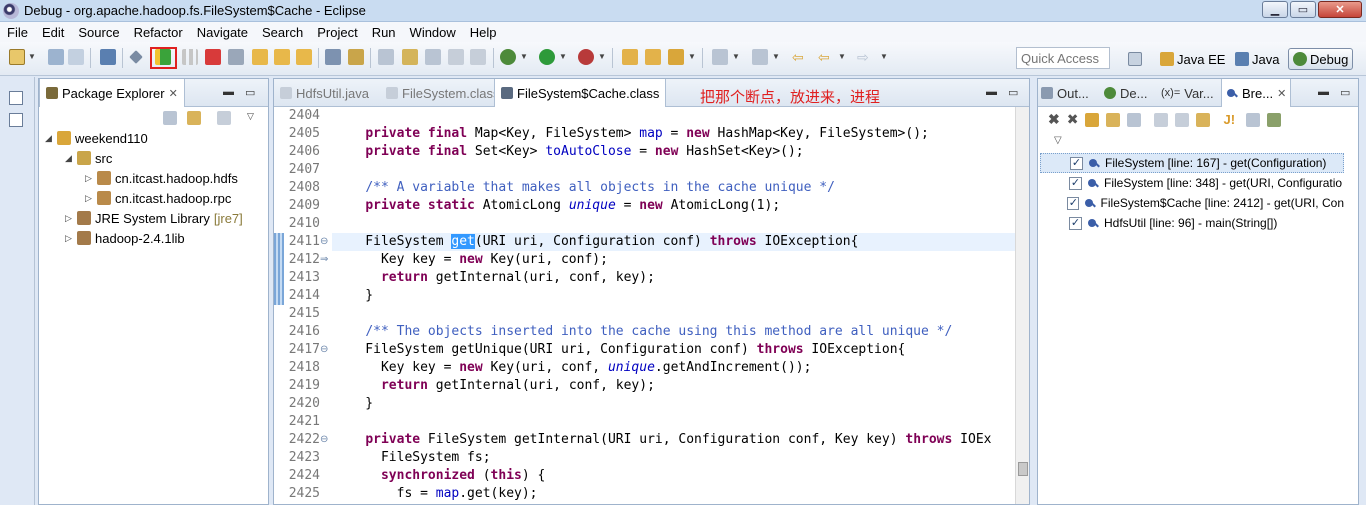 The height and width of the screenshot is (505, 1366). Describe the element at coordinates (356, 57) in the screenshot. I see `use-step-filters-icon` at that location.